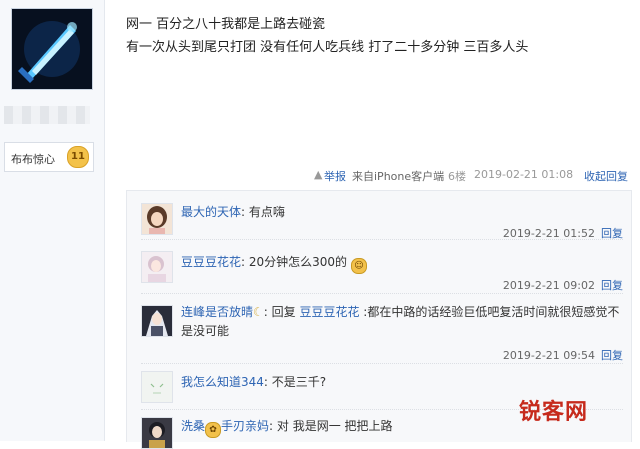 The height and width of the screenshot is (449, 640). I want to click on default-avatar-icon, so click(157, 387).